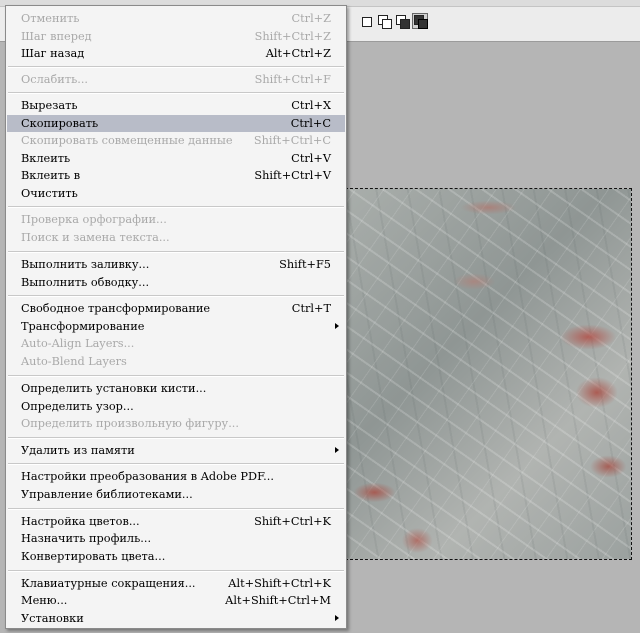 The height and width of the screenshot is (633, 640). I want to click on menu-item-undo: Отменить Ctrl+Z, so click(176, 18).